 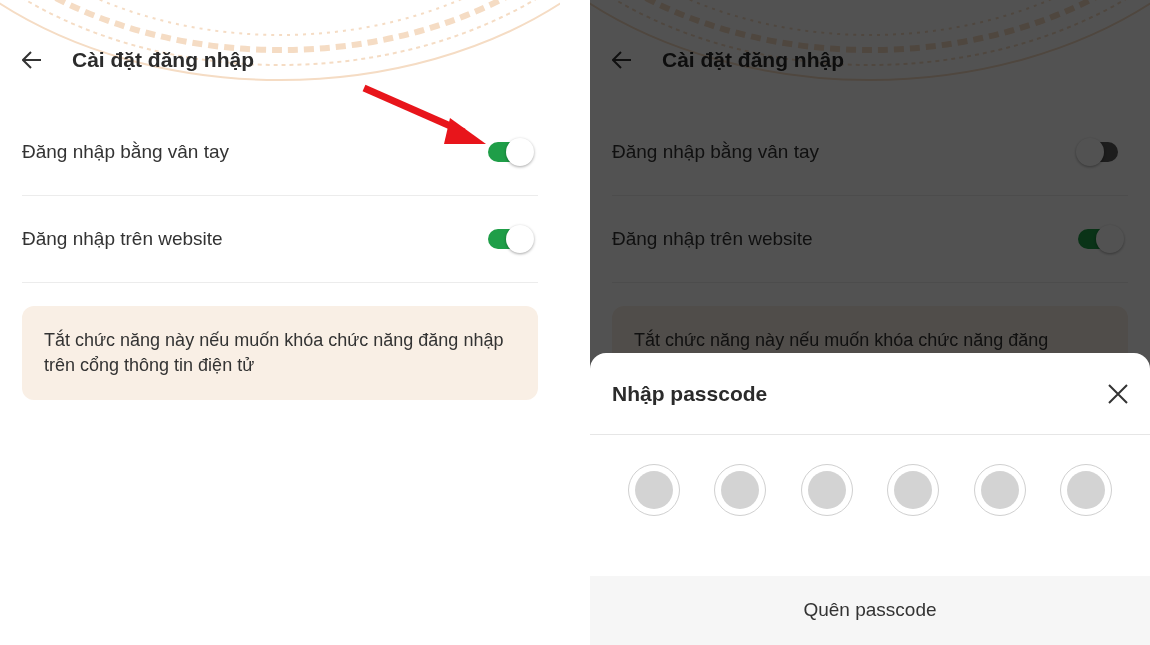 I want to click on close-icon, so click(x=1118, y=393).